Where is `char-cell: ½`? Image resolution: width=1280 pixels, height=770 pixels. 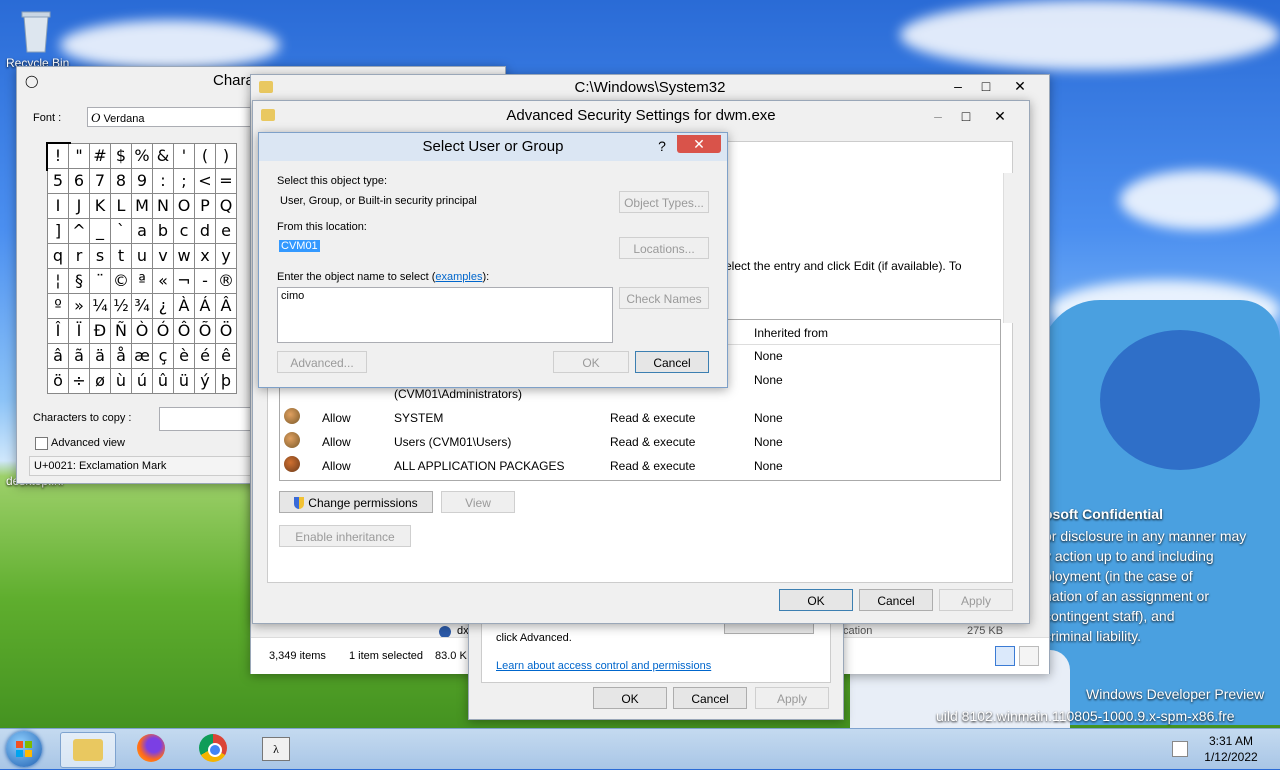 char-cell: ½ is located at coordinates (121, 306).